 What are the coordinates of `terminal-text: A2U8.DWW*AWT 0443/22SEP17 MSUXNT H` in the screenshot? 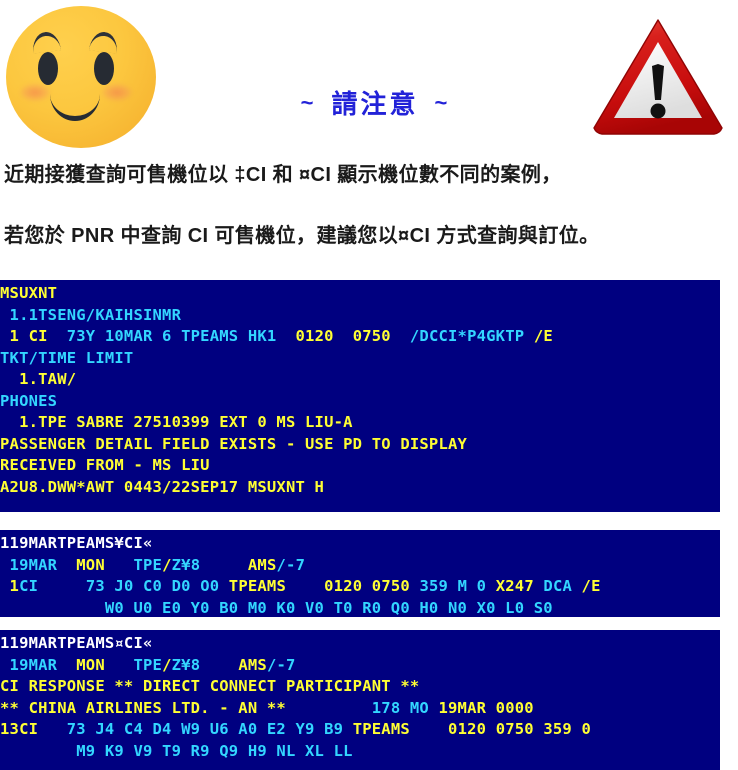 It's located at (162, 486).